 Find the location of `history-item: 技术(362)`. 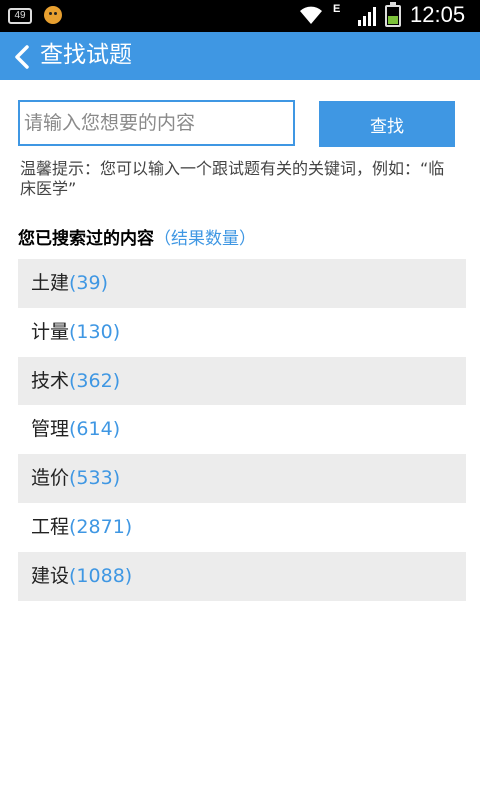

history-item: 技术(362) is located at coordinates (242, 381).